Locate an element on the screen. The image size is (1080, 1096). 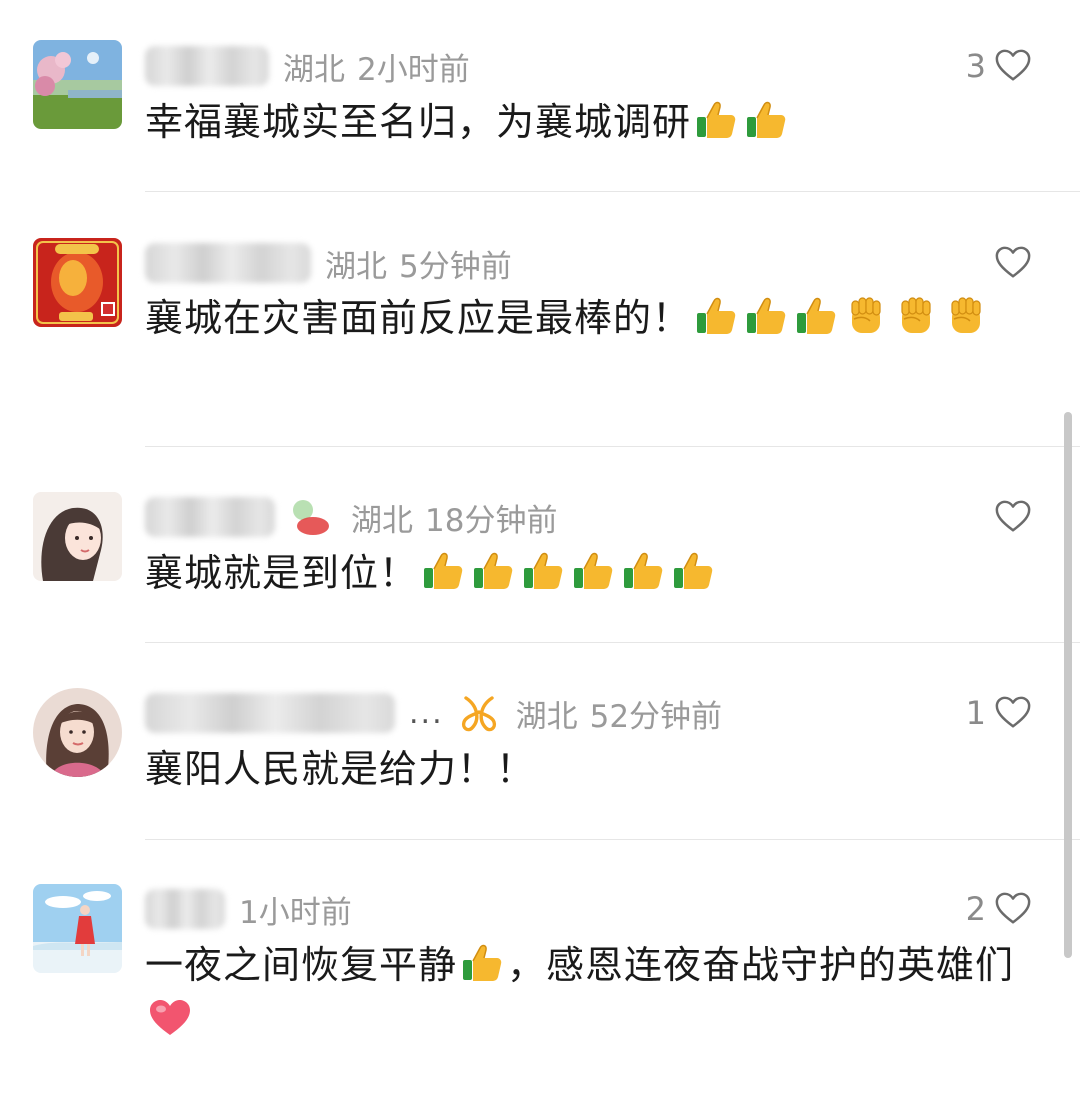
comment-text-segment: 幸福襄城实至名归，为襄城调研 is located at coordinates (418, 122).